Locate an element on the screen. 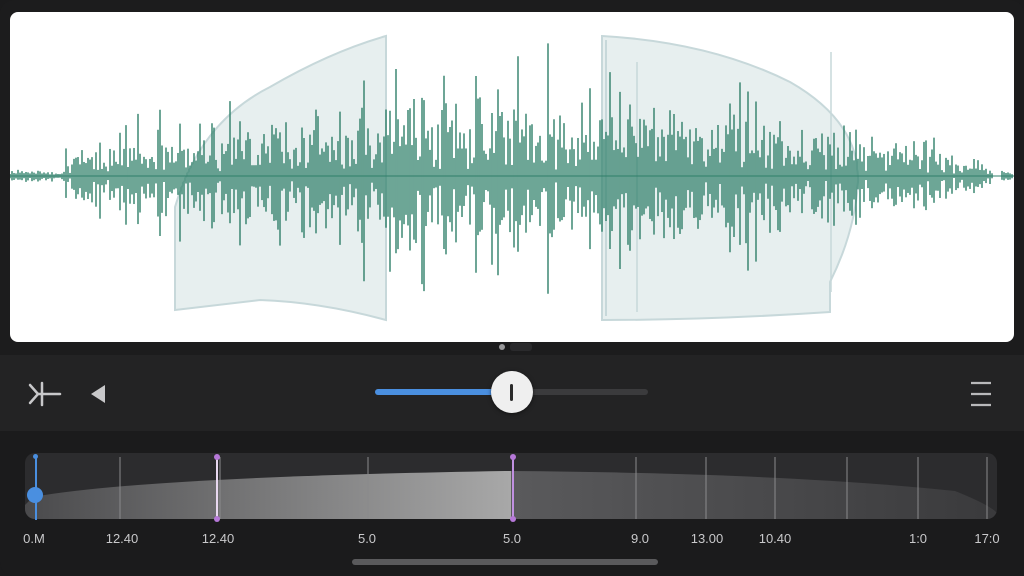 This screenshot has height=576, width=1024. timeline-label: 9.0 is located at coordinates (640, 538).